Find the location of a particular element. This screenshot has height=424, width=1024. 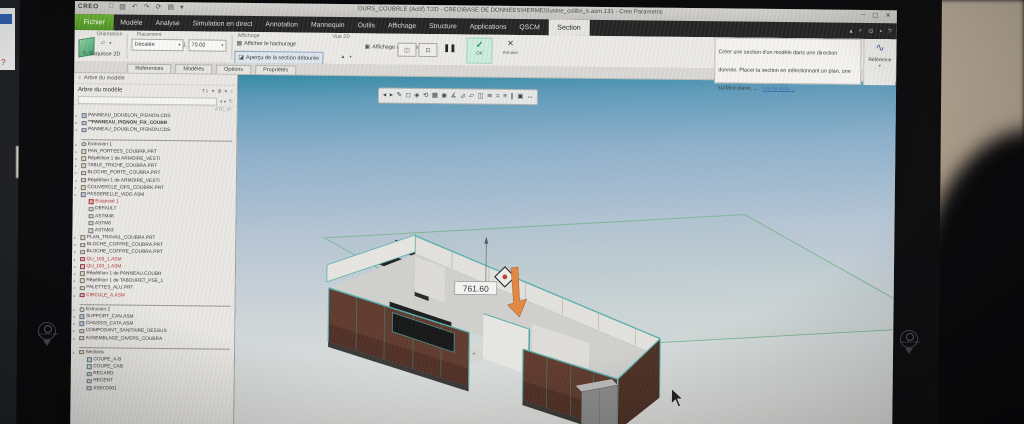

graphics-tool-icon: ✎ is located at coordinates (399, 96).